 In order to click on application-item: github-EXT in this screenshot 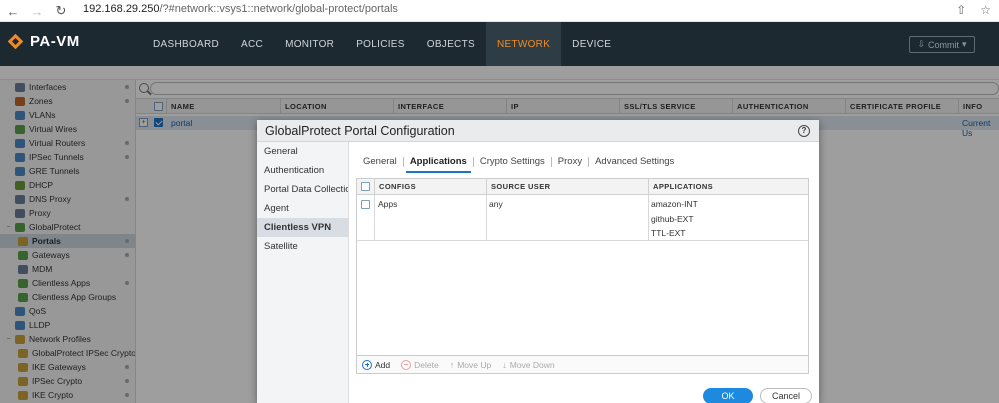, I will do `click(672, 219)`.